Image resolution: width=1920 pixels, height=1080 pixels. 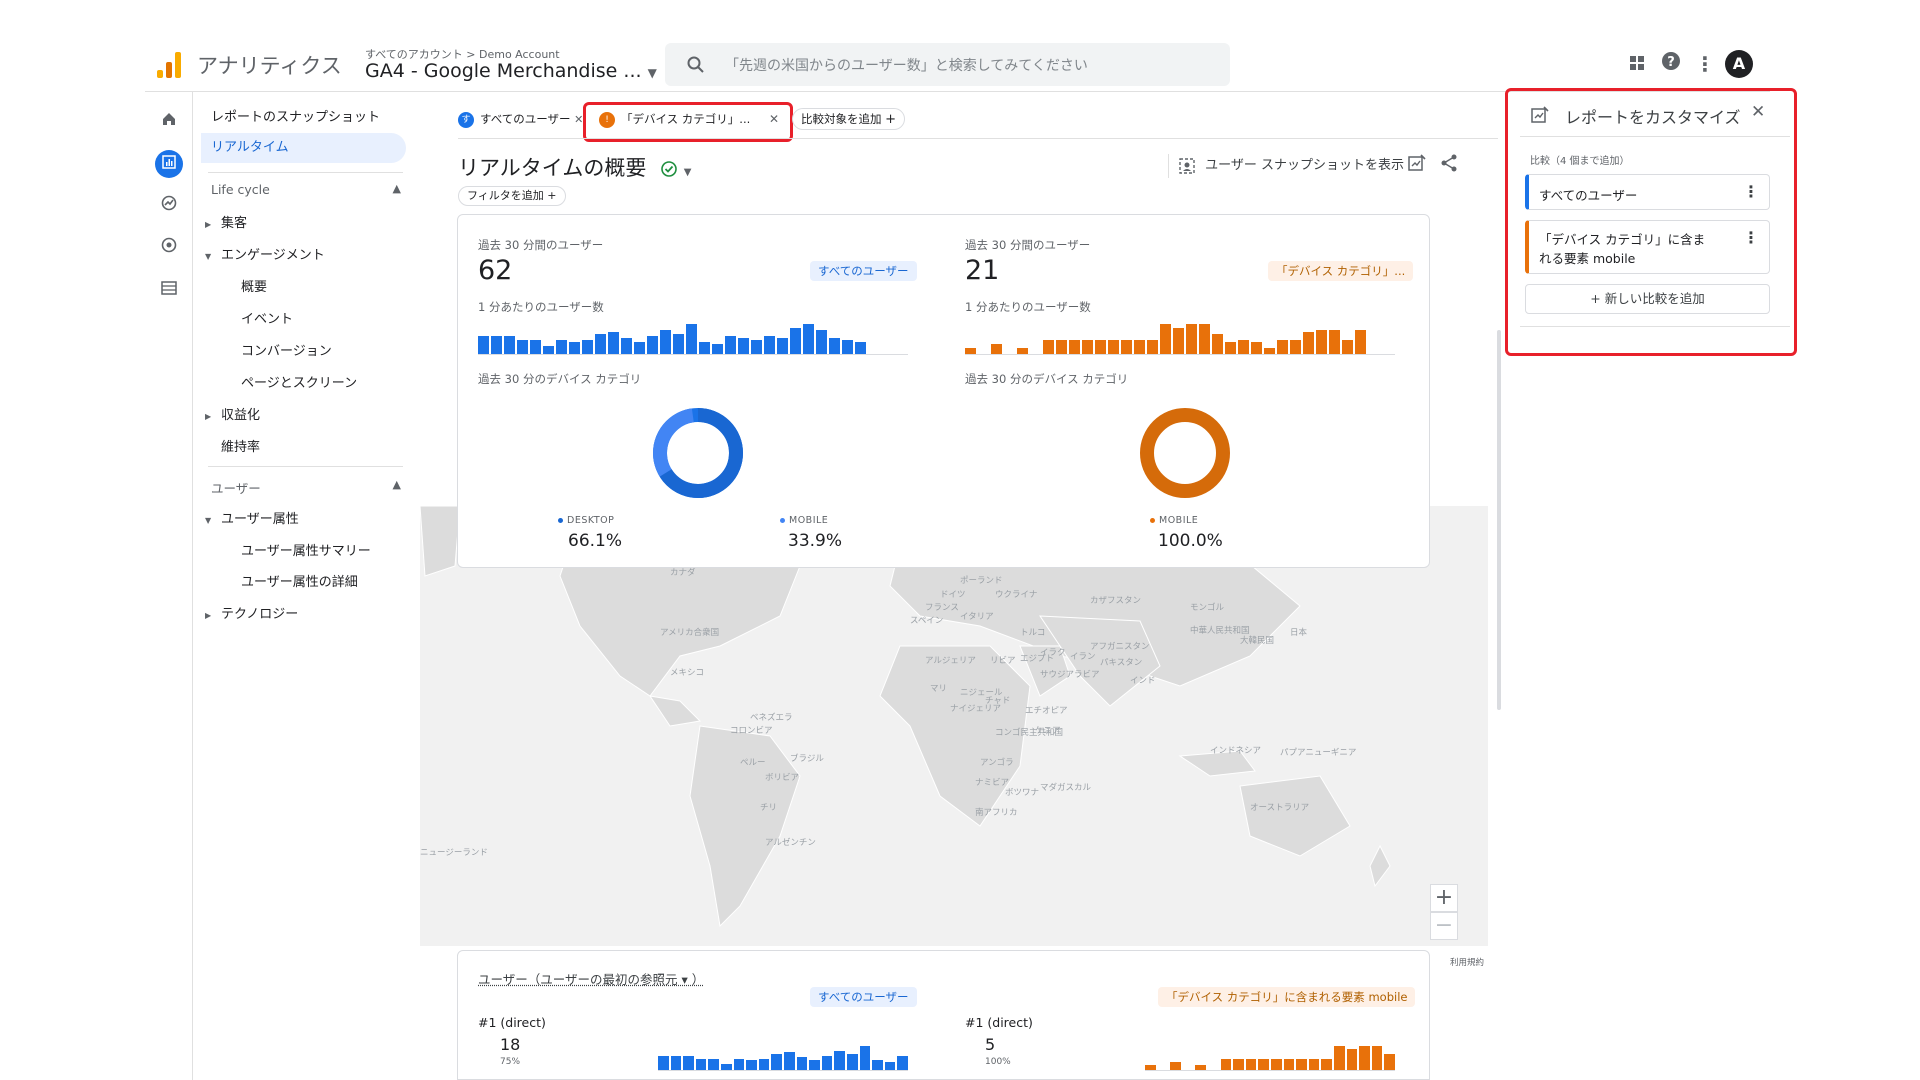 What do you see at coordinates (169, 122) in the screenshot?
I see `home-icon` at bounding box center [169, 122].